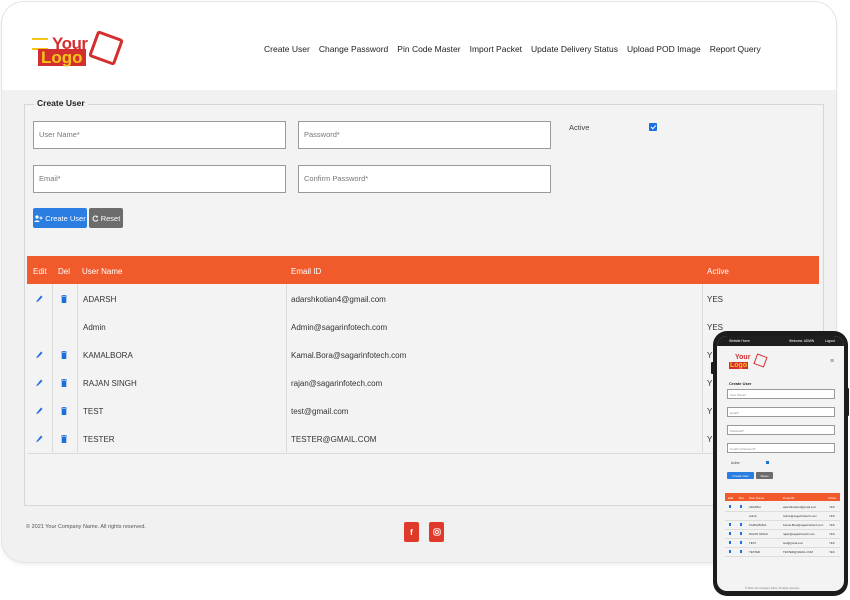  Describe the element at coordinates (40, 271) in the screenshot. I see `header-edit: Edit` at that location.